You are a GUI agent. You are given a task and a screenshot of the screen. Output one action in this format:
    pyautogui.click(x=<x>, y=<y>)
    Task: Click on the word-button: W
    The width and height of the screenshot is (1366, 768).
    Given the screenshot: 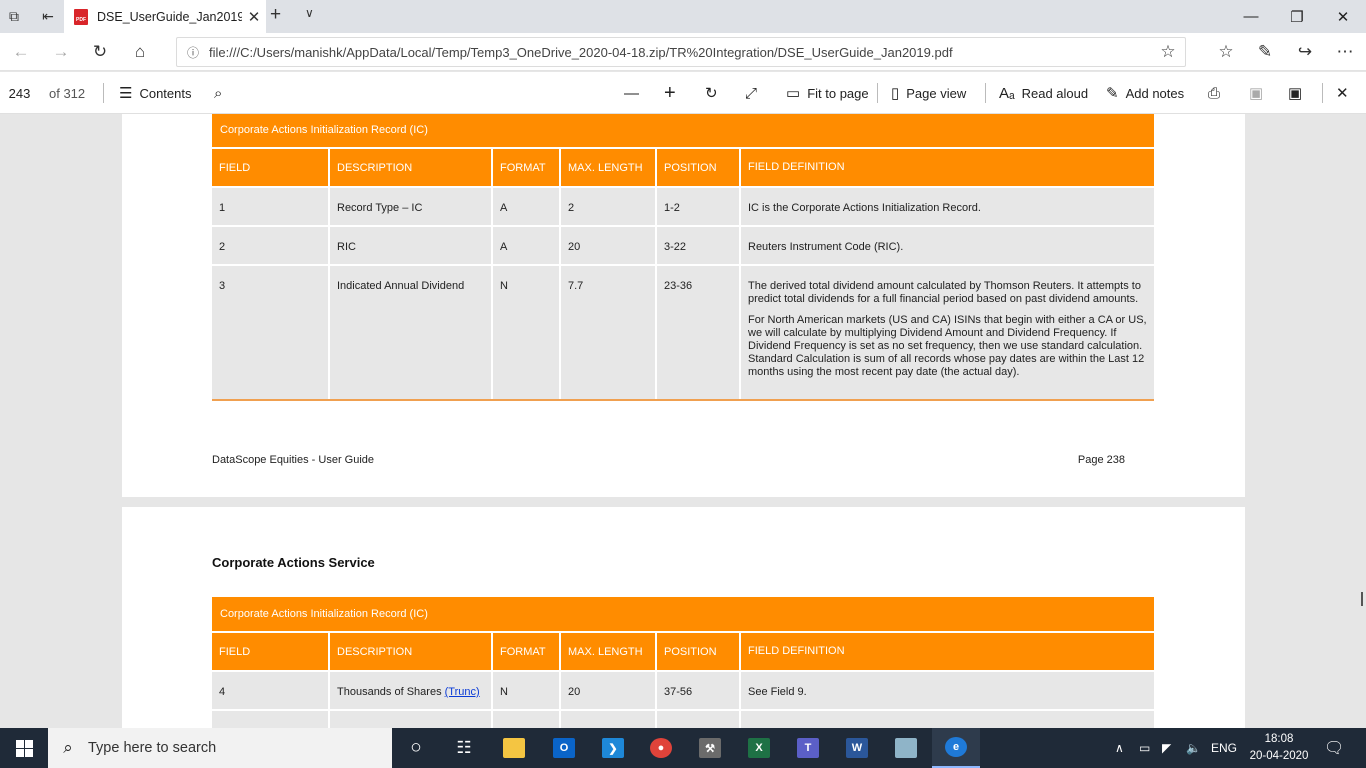 What is the action you would take?
    pyautogui.click(x=857, y=748)
    